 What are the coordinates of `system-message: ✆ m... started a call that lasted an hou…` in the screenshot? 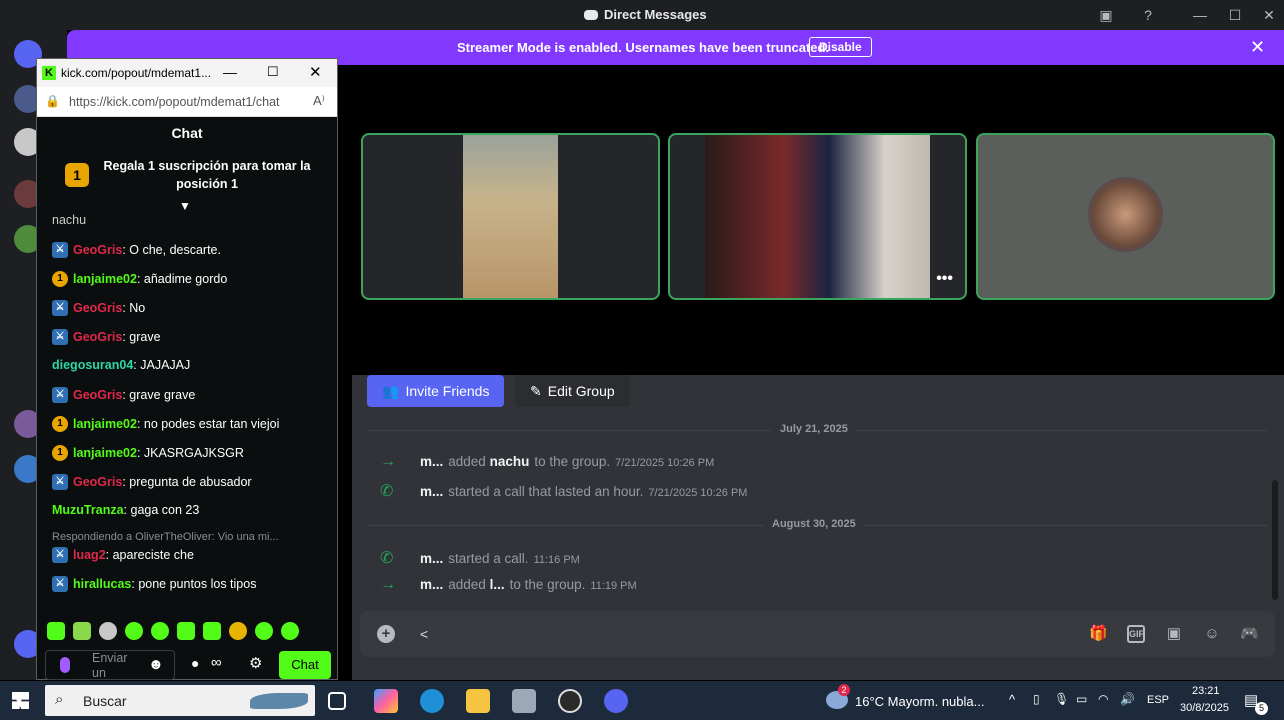 It's located at (564, 491).